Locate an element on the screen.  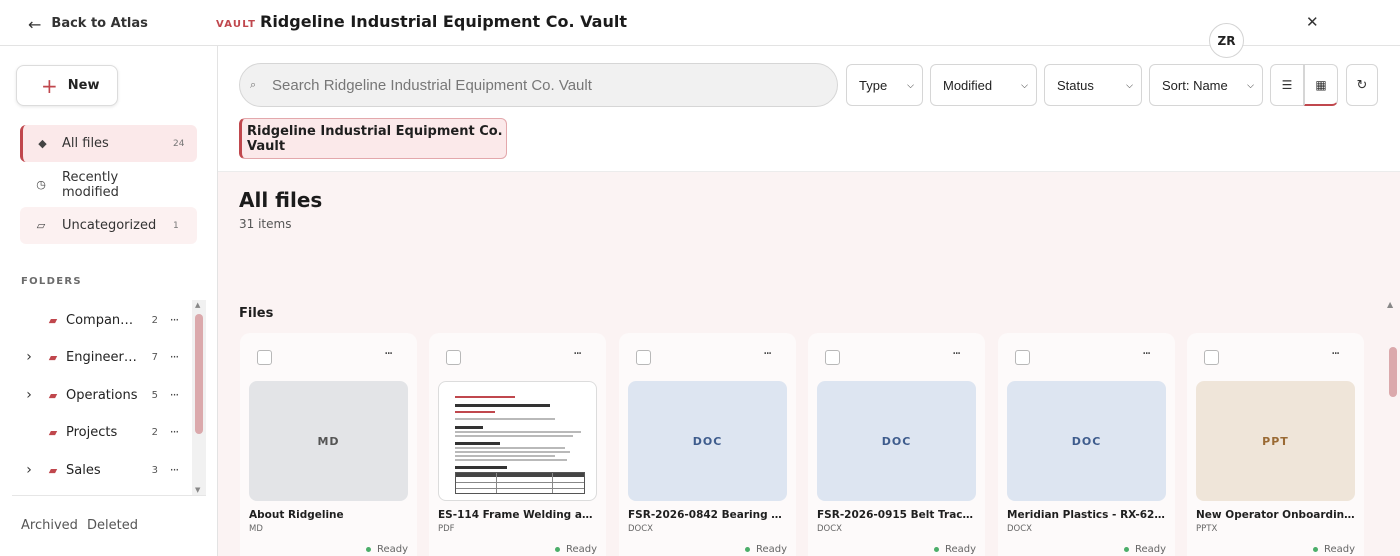
back-to-atlas-link: ← Back to Atlas is located at coordinates (88, 23).